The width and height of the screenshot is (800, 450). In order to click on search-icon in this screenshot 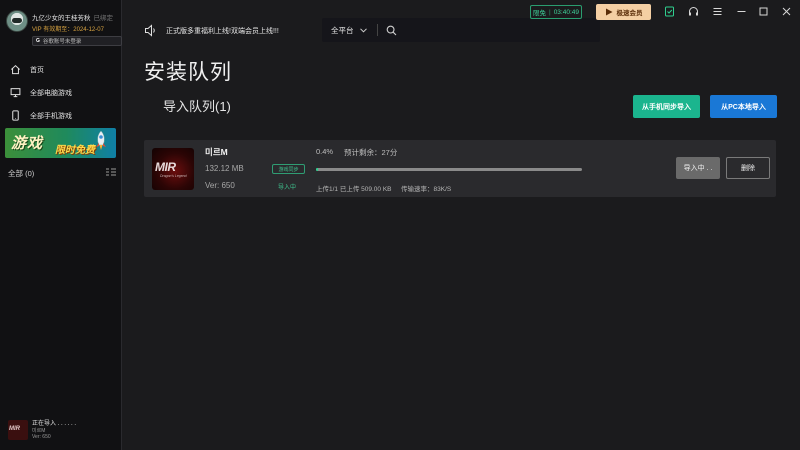, I will do `click(391, 30)`.